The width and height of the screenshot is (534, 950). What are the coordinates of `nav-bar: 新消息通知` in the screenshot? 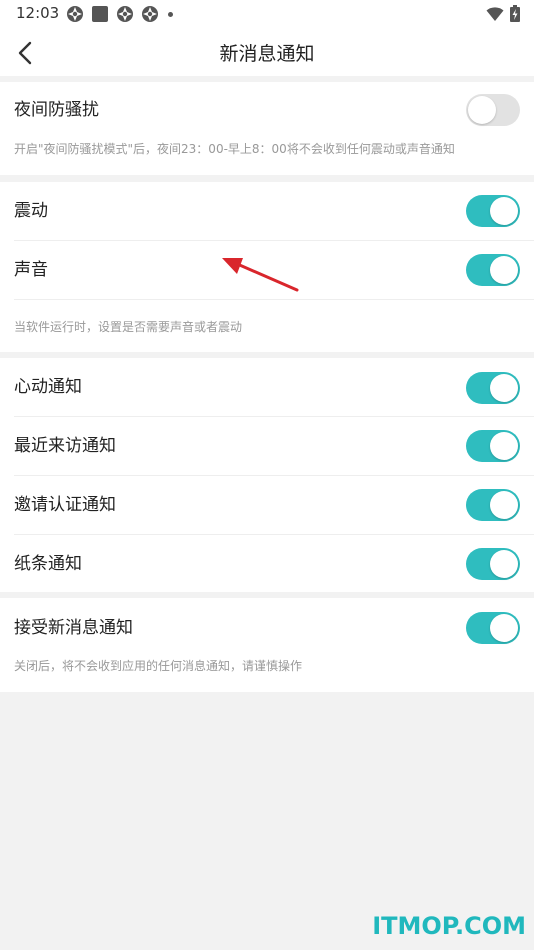 It's located at (267, 52).